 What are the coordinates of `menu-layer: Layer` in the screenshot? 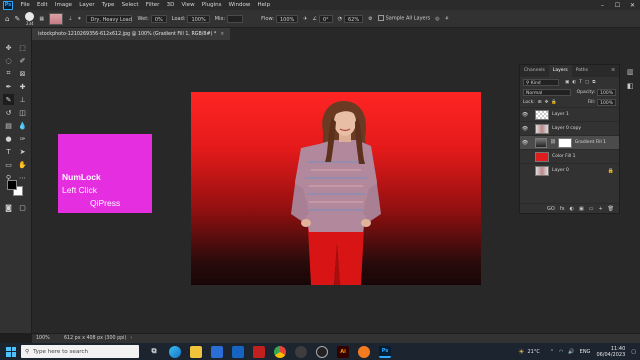 It's located at (87, 5).